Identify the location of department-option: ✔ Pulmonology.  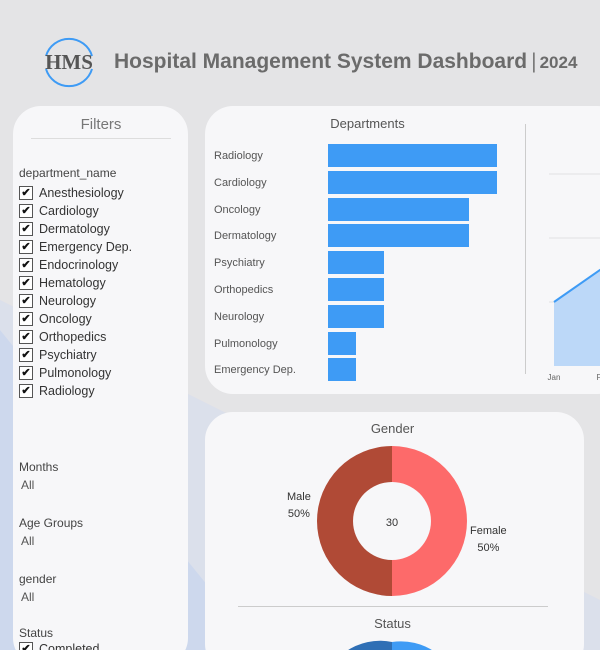
(75, 373).